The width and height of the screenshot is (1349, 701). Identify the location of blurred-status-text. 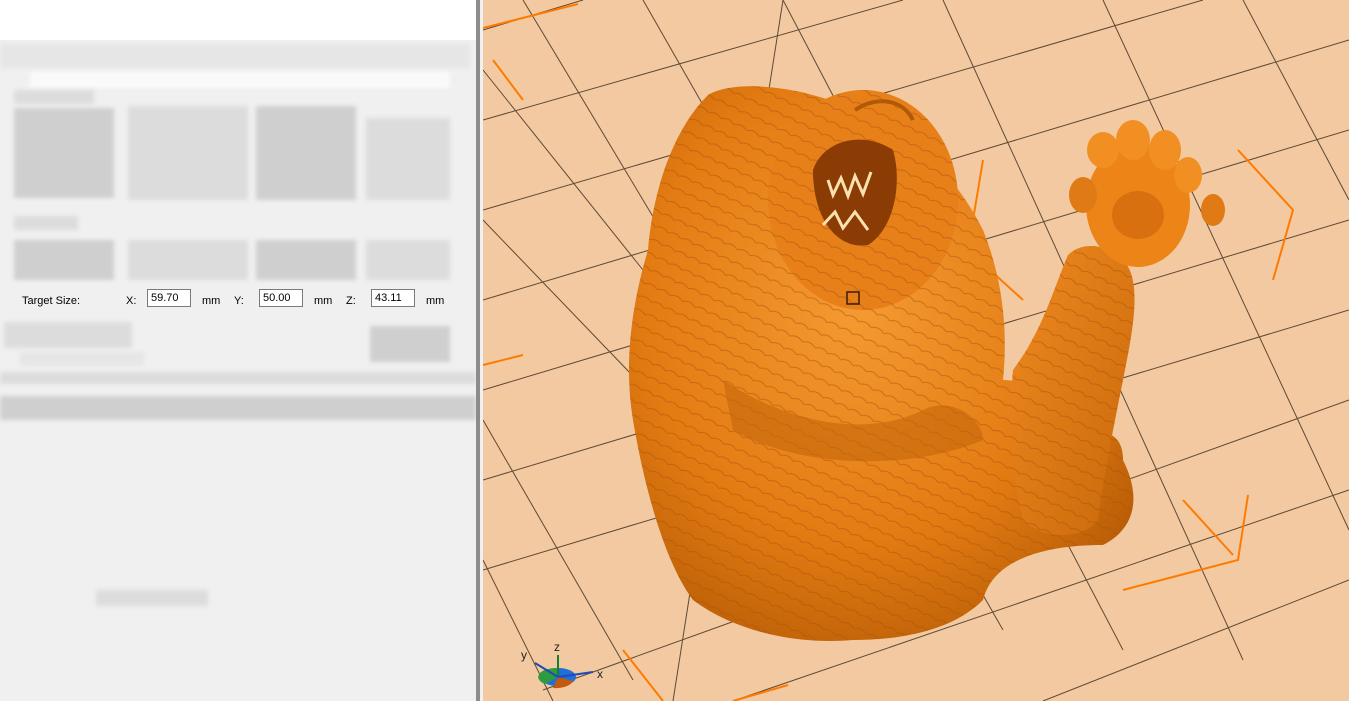
(152, 598).